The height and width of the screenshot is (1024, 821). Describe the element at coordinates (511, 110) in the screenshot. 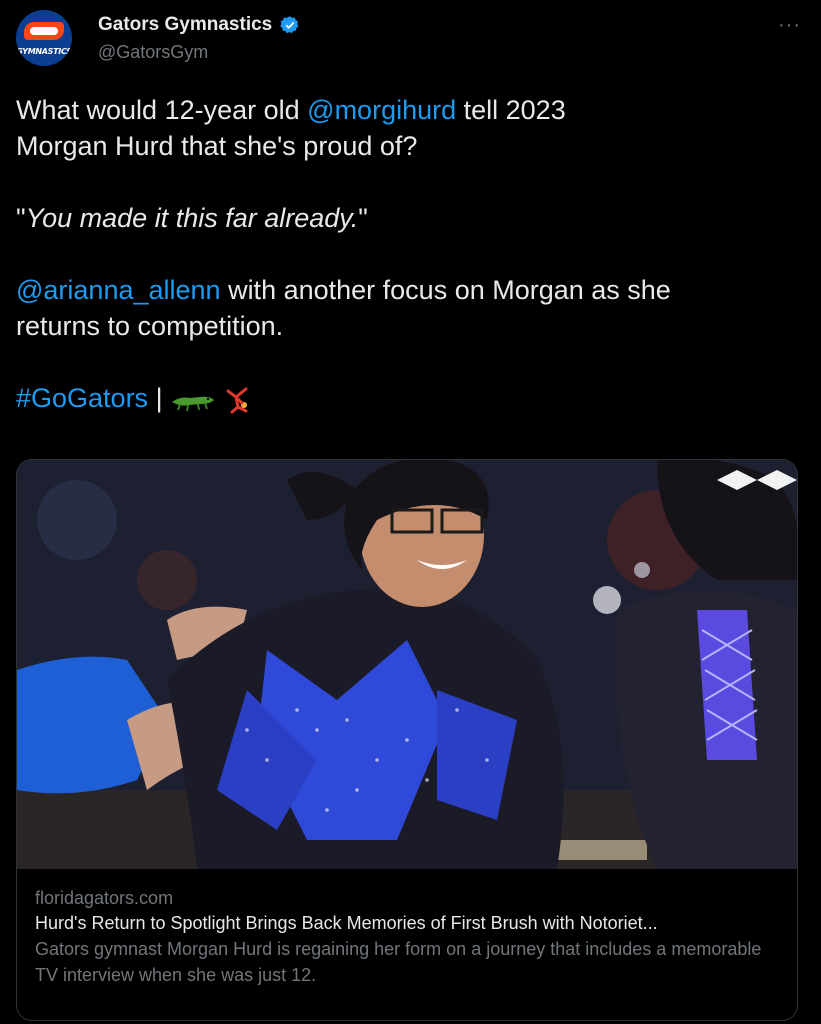

I see `text-segment: tell 2023` at that location.